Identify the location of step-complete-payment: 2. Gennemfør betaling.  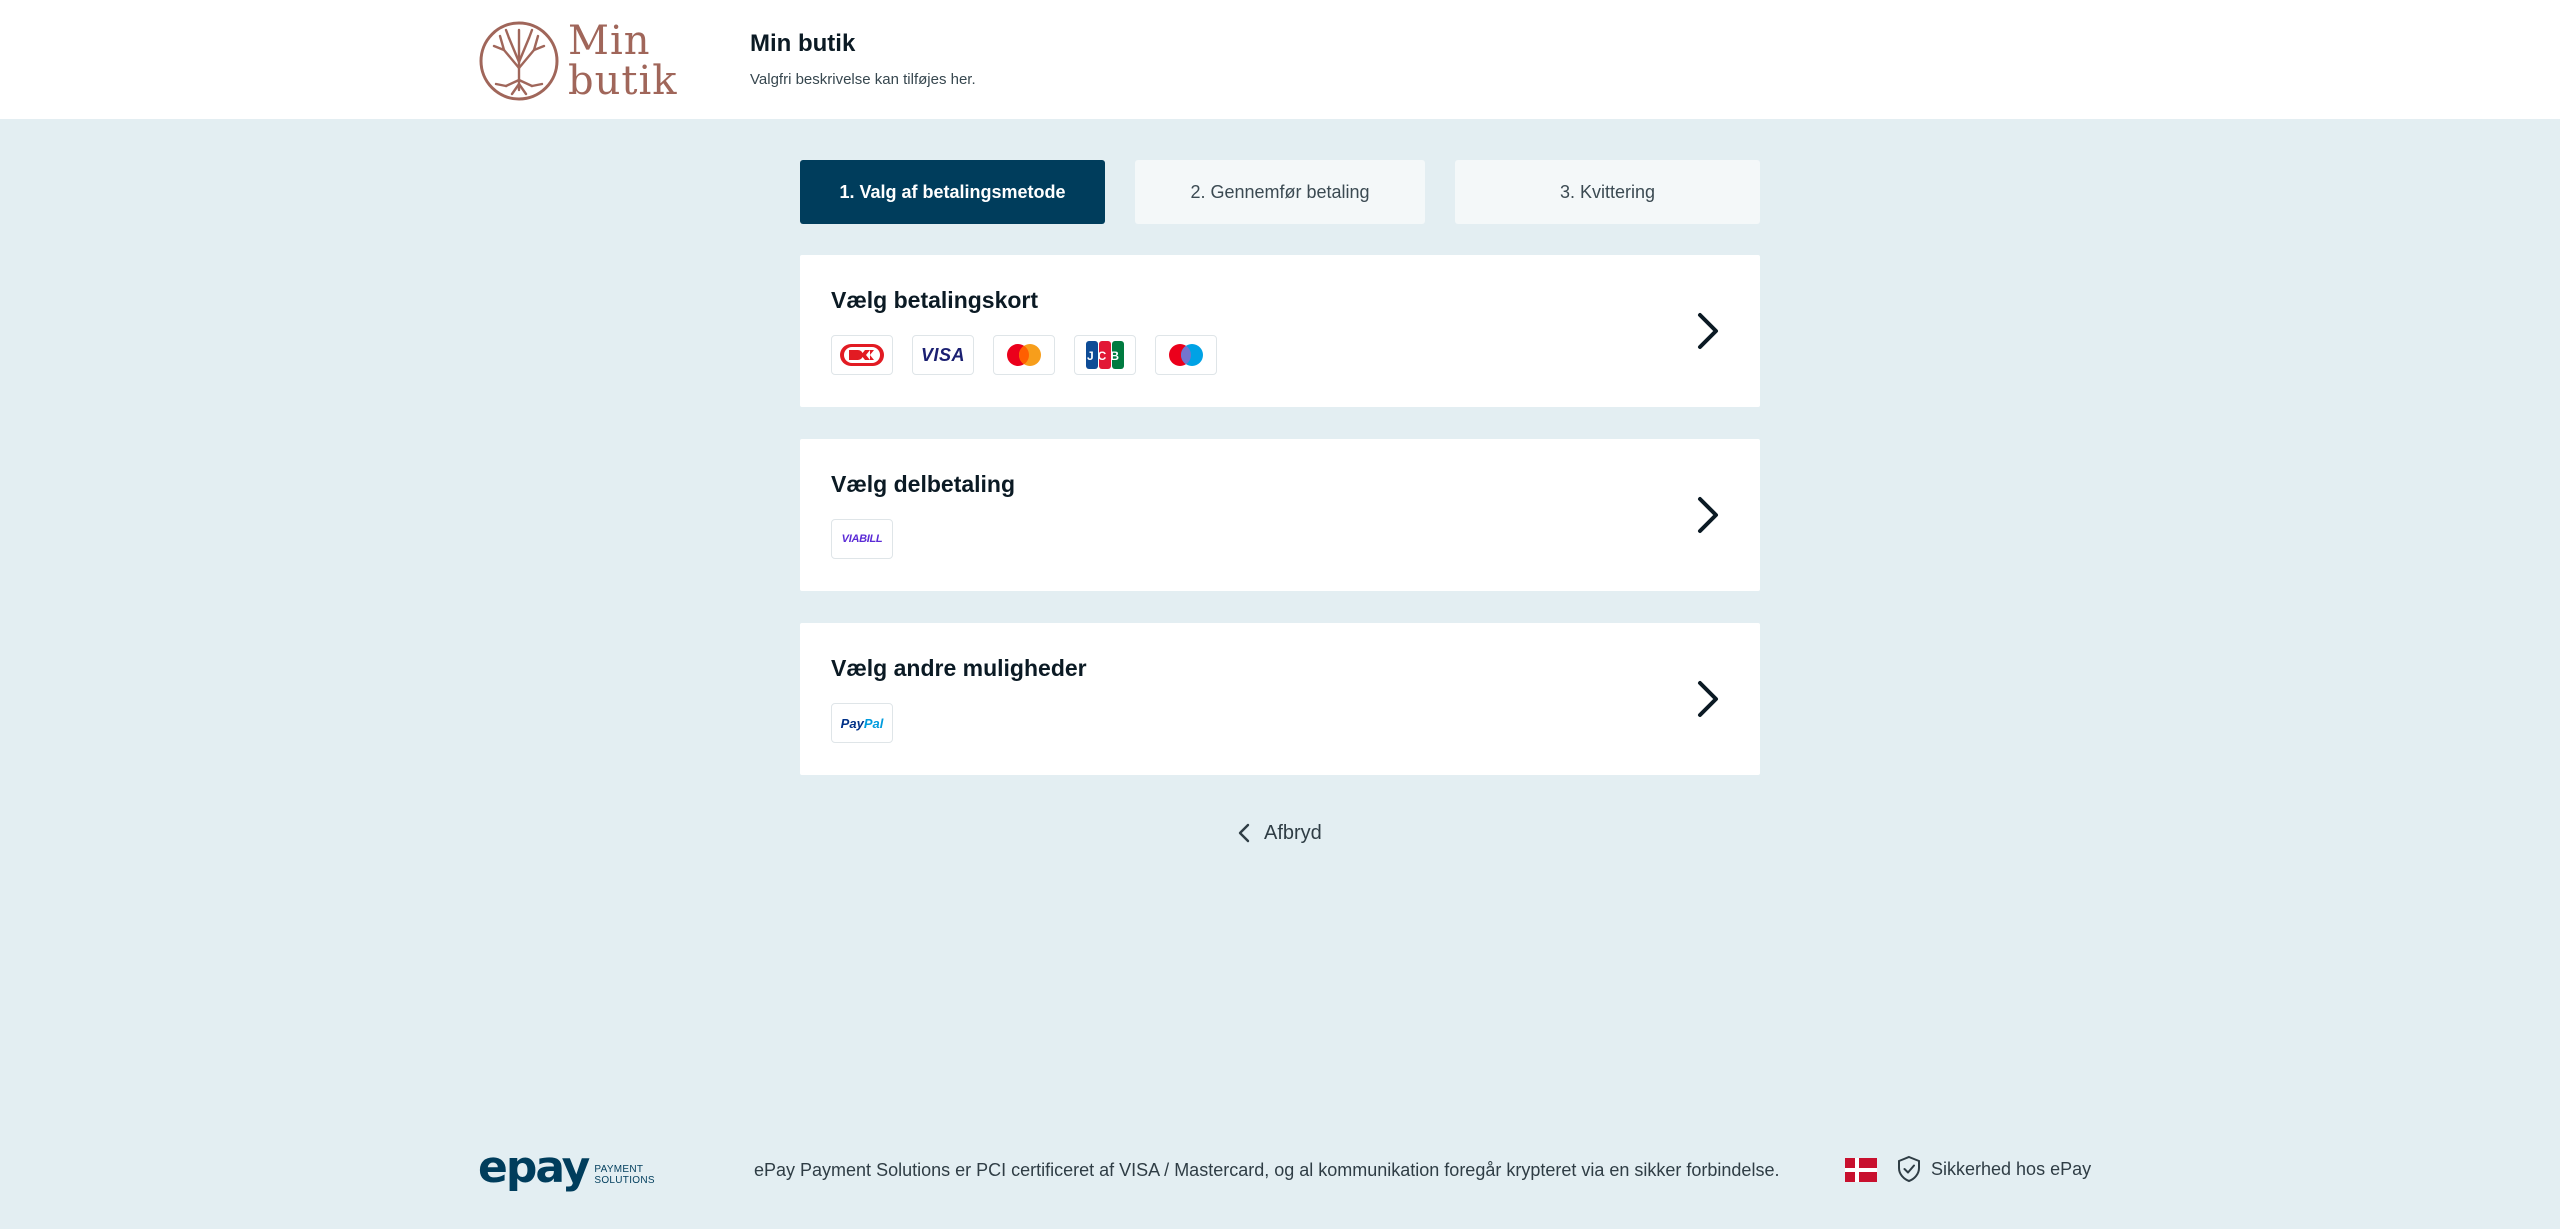
(1280, 192).